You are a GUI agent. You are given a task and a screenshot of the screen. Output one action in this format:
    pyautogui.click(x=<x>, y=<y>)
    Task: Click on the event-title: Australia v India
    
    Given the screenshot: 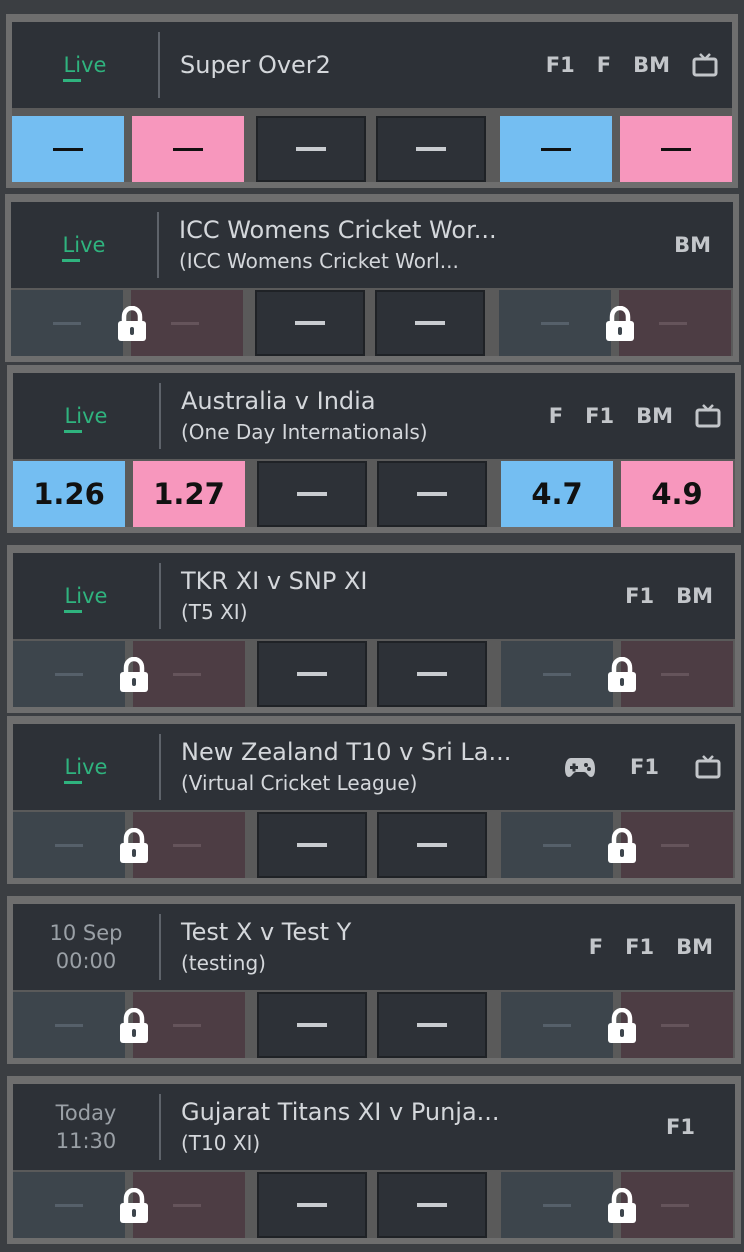 What is the action you would take?
    pyautogui.click(x=354, y=401)
    